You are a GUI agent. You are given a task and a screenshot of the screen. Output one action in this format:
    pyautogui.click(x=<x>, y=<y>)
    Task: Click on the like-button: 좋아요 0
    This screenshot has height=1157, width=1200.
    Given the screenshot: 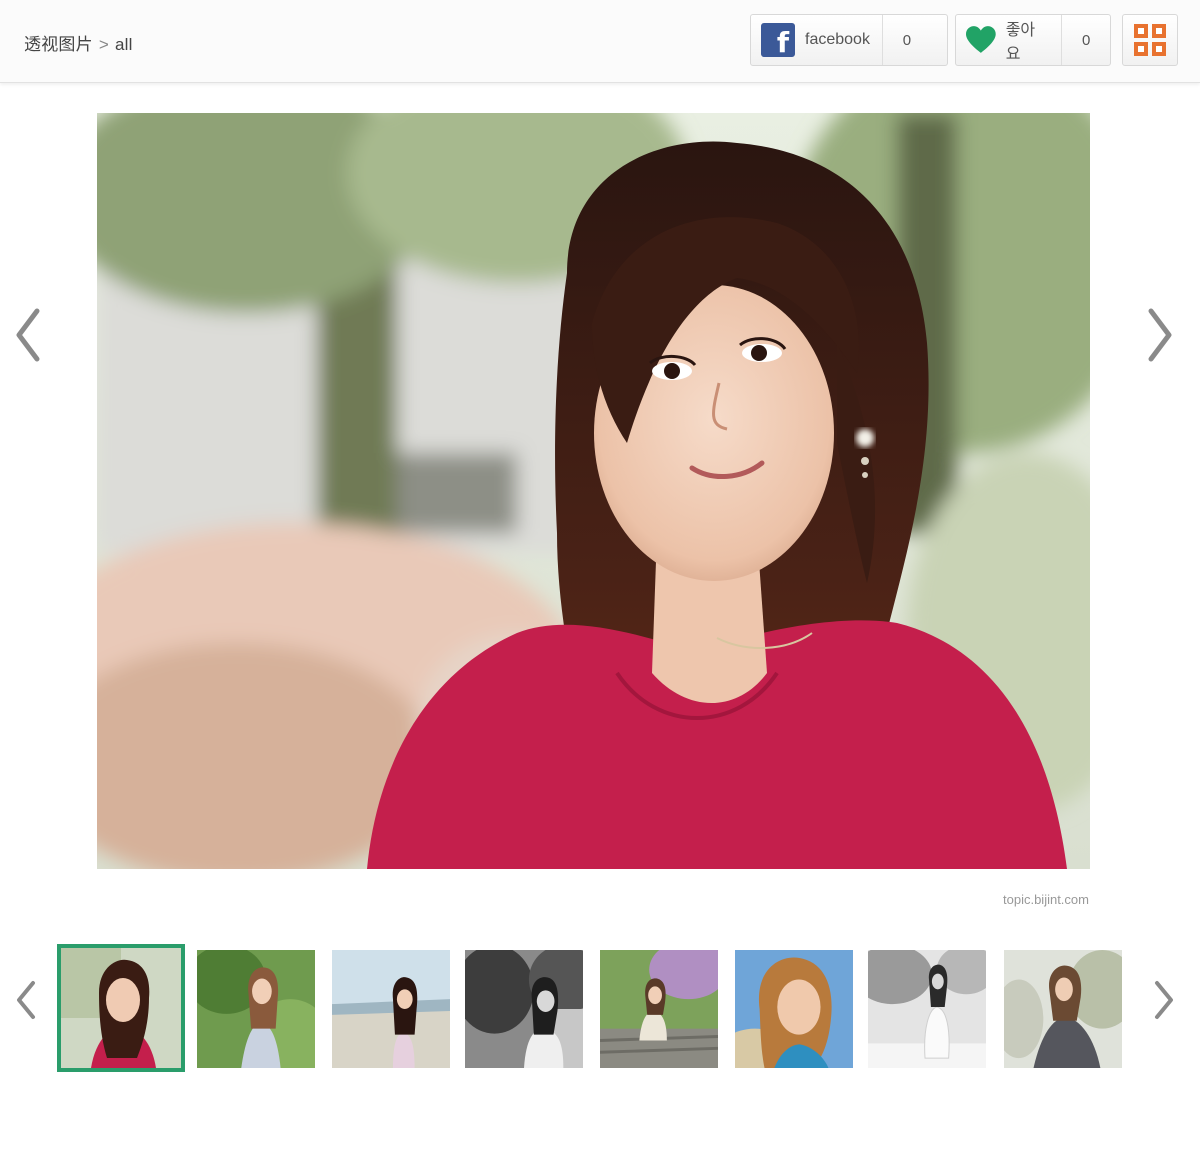 What is the action you would take?
    pyautogui.click(x=1033, y=40)
    